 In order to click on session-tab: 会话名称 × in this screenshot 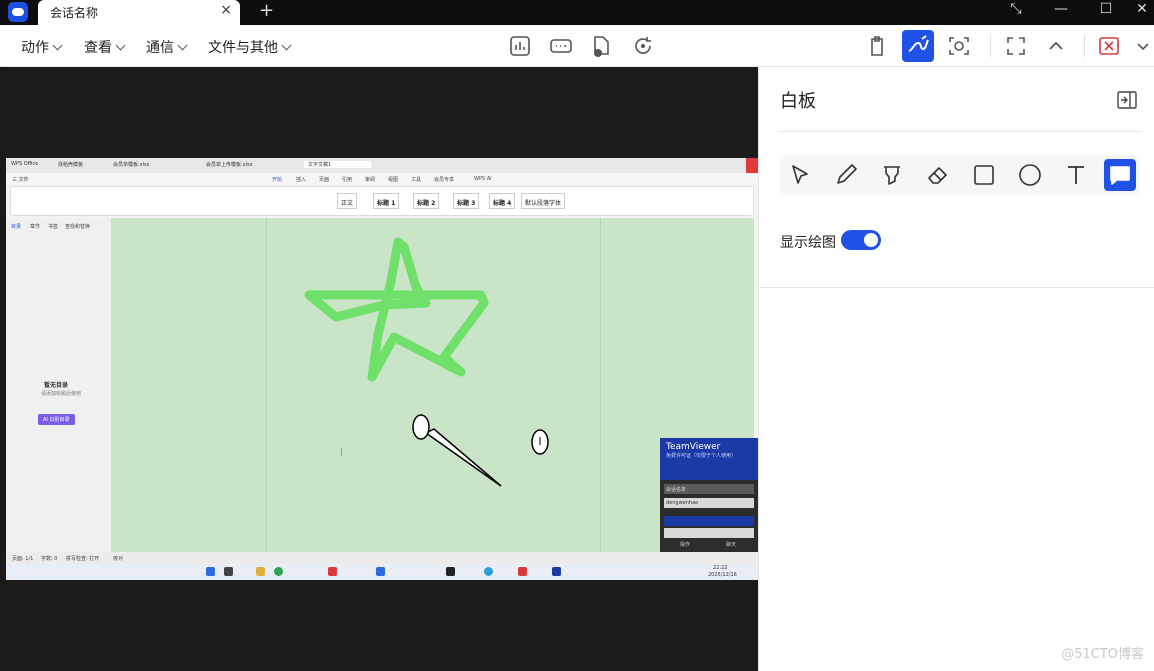, I will do `click(139, 12)`.